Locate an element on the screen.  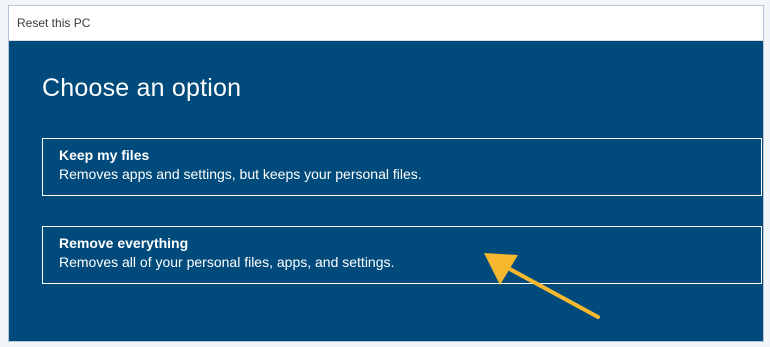
window-title: Reset this PC is located at coordinates (54, 23).